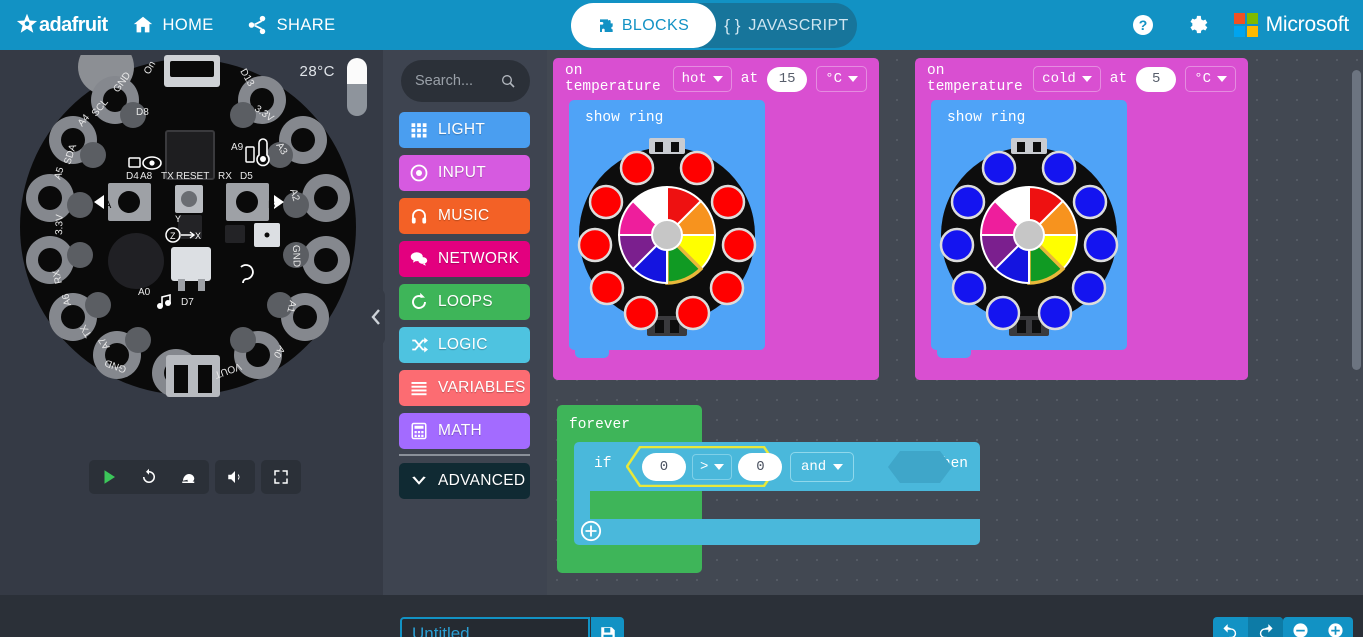 The height and width of the screenshot is (637, 1363). I want to click on operator-dropdown: >, so click(712, 466).